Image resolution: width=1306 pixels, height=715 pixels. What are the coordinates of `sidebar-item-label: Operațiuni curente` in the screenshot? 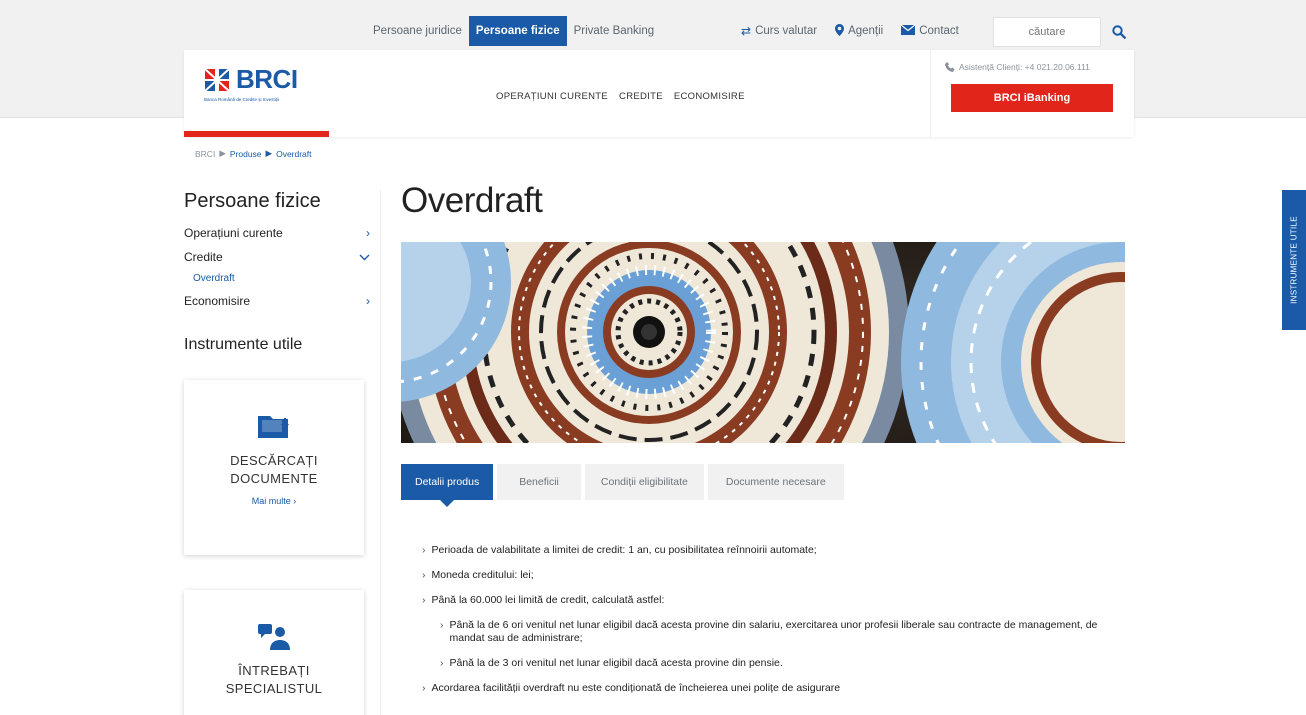 It's located at (233, 233).